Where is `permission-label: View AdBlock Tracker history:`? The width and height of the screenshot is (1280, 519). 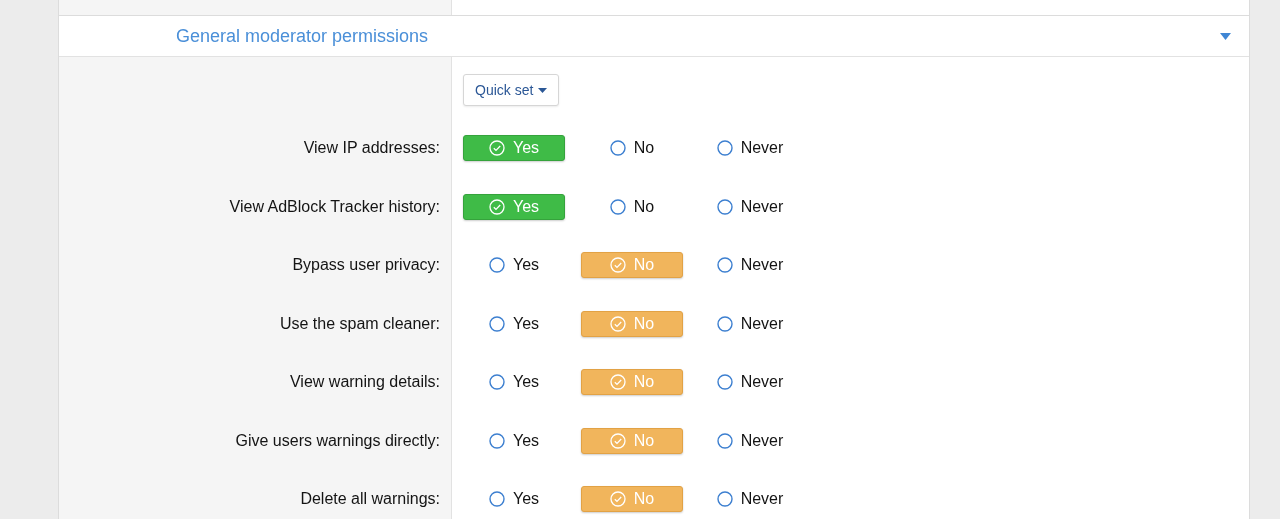
permission-label: View AdBlock Tracker history: is located at coordinates (334, 206).